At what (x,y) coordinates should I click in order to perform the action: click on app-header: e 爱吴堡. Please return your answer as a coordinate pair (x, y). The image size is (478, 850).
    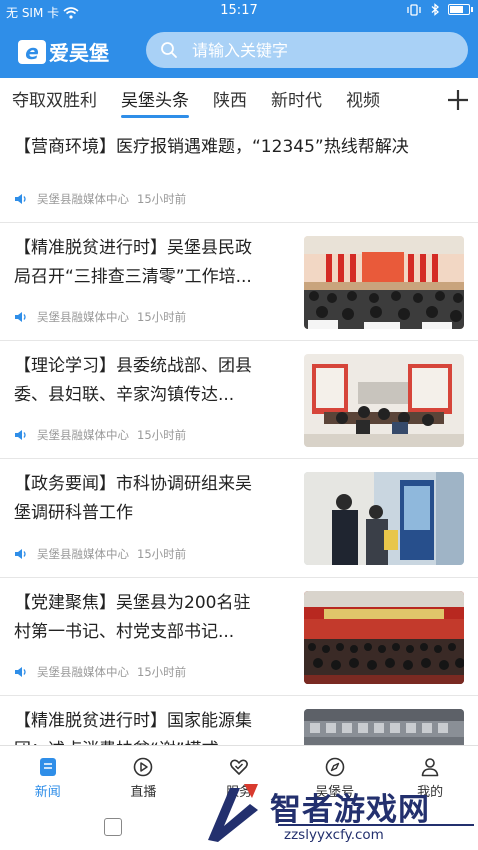
    Looking at the image, I should click on (239, 51).